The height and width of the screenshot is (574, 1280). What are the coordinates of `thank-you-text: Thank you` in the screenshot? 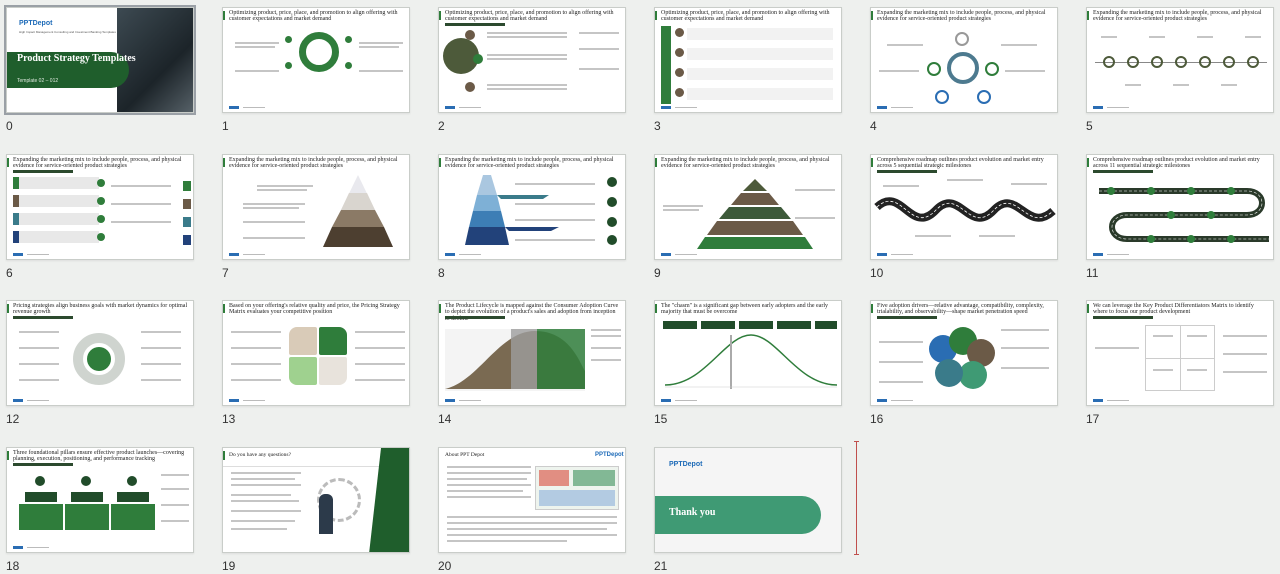 It's located at (692, 512).